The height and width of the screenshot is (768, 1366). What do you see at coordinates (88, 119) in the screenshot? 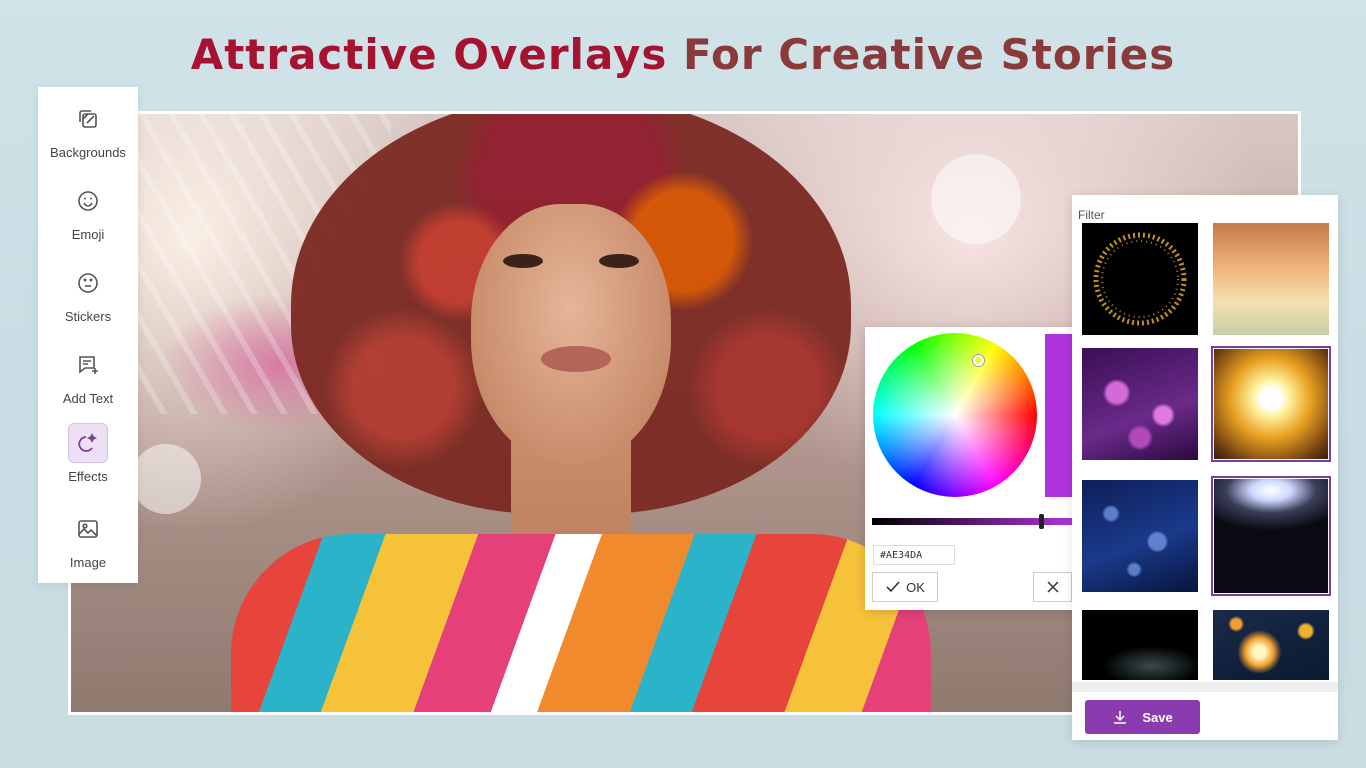
I see `backgrounds-icon` at bounding box center [88, 119].